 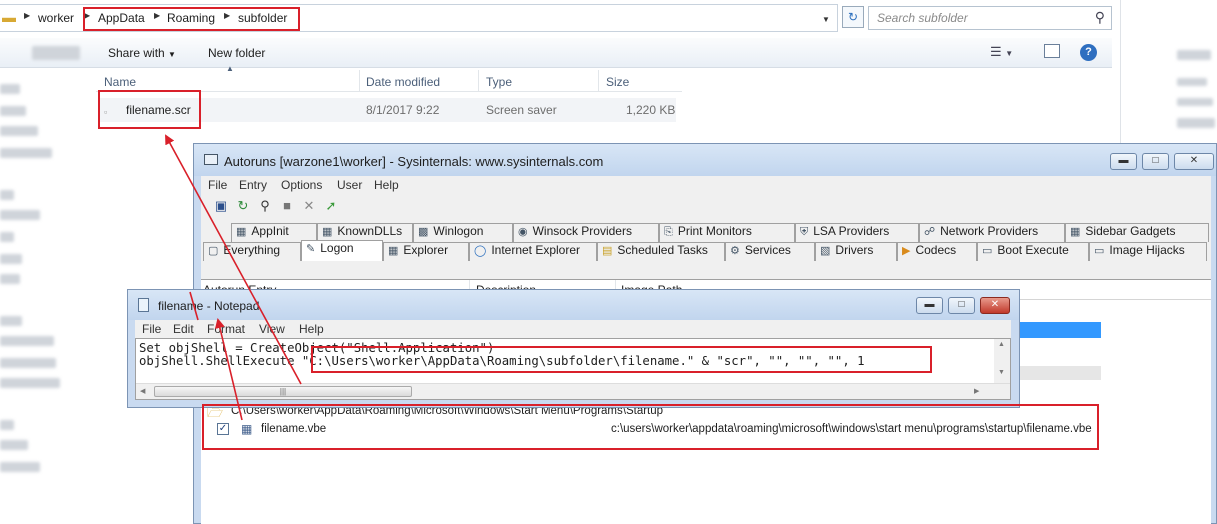 What do you see at coordinates (221, 206) in the screenshot?
I see `save-icon: ▣` at bounding box center [221, 206].